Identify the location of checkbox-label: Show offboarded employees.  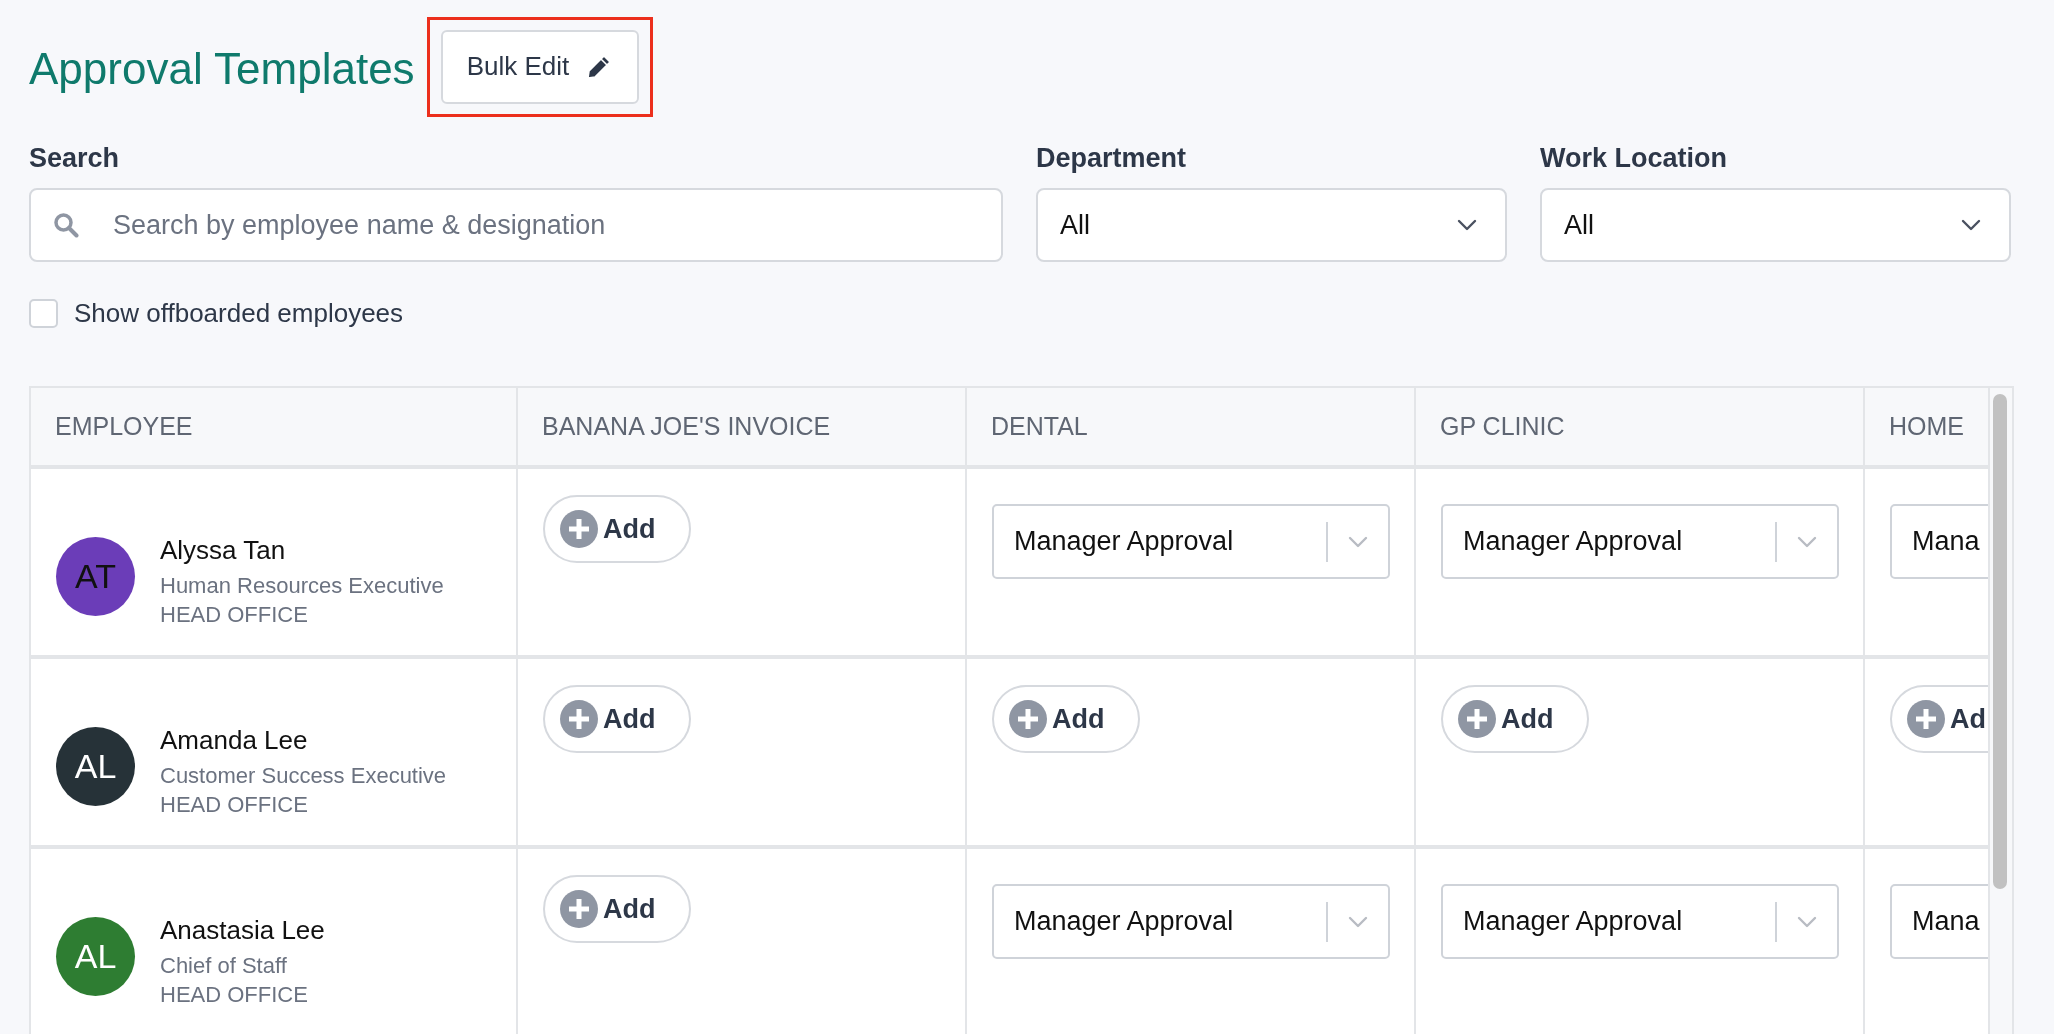
(239, 313).